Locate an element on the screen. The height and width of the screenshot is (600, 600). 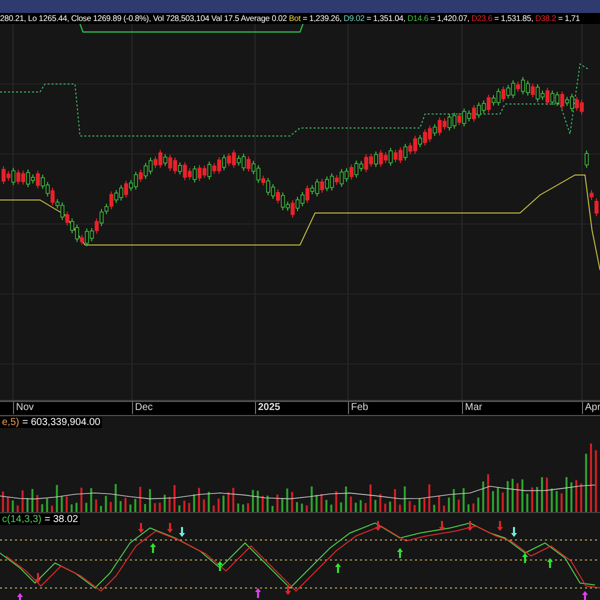
level-label: D9.02 is located at coordinates (354, 18).